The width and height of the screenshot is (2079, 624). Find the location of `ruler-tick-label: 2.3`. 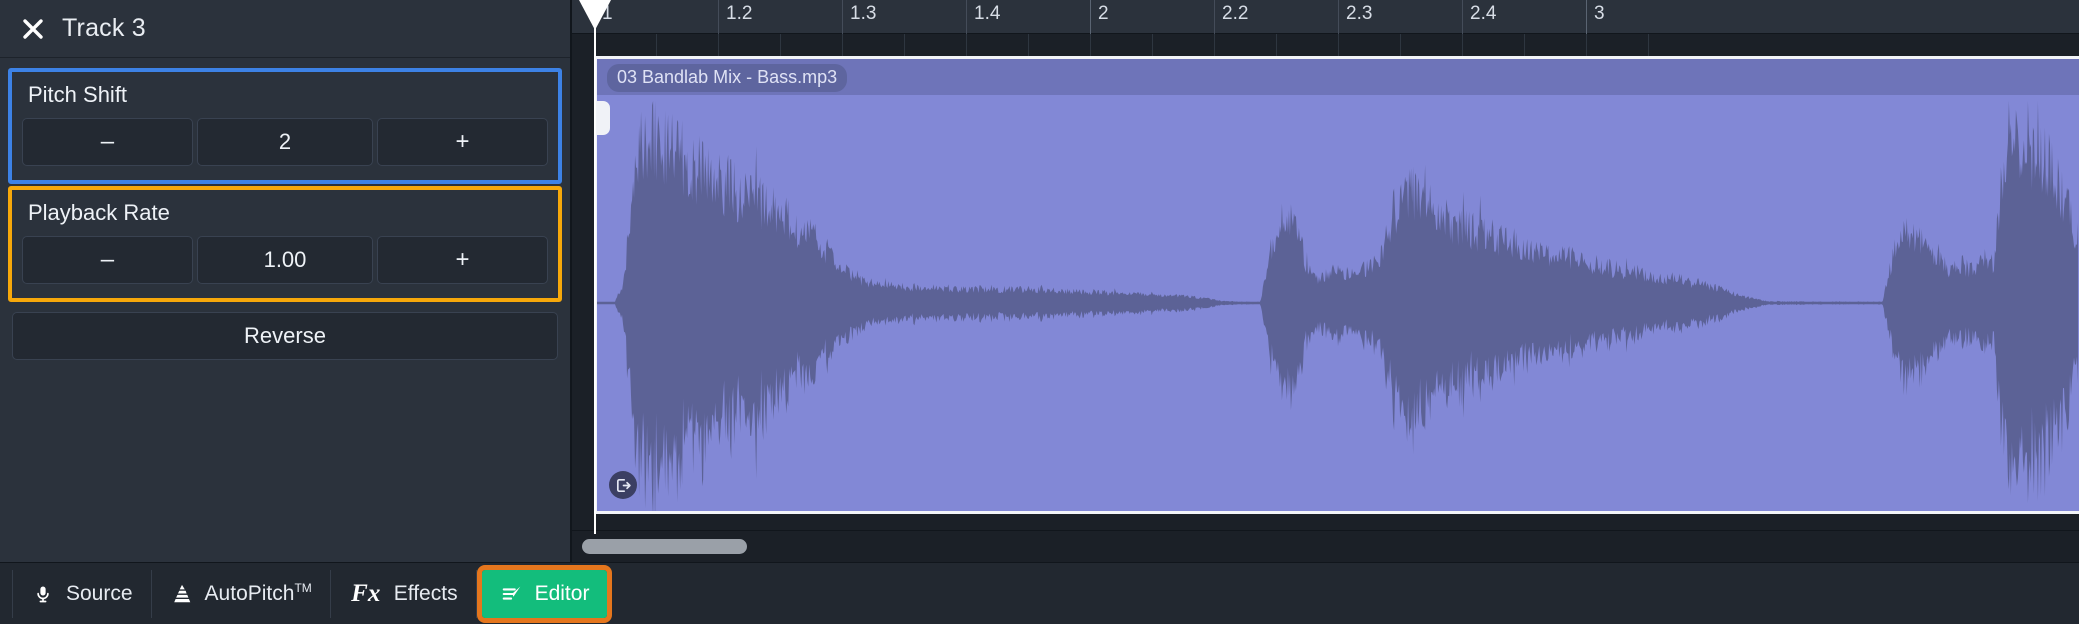

ruler-tick-label: 2.3 is located at coordinates (1359, 13).